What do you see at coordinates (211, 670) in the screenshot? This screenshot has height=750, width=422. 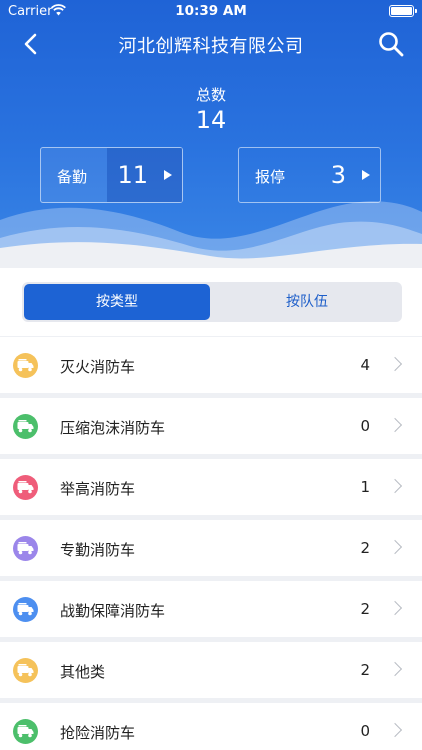 I see `list-item: 其他类 2` at bounding box center [211, 670].